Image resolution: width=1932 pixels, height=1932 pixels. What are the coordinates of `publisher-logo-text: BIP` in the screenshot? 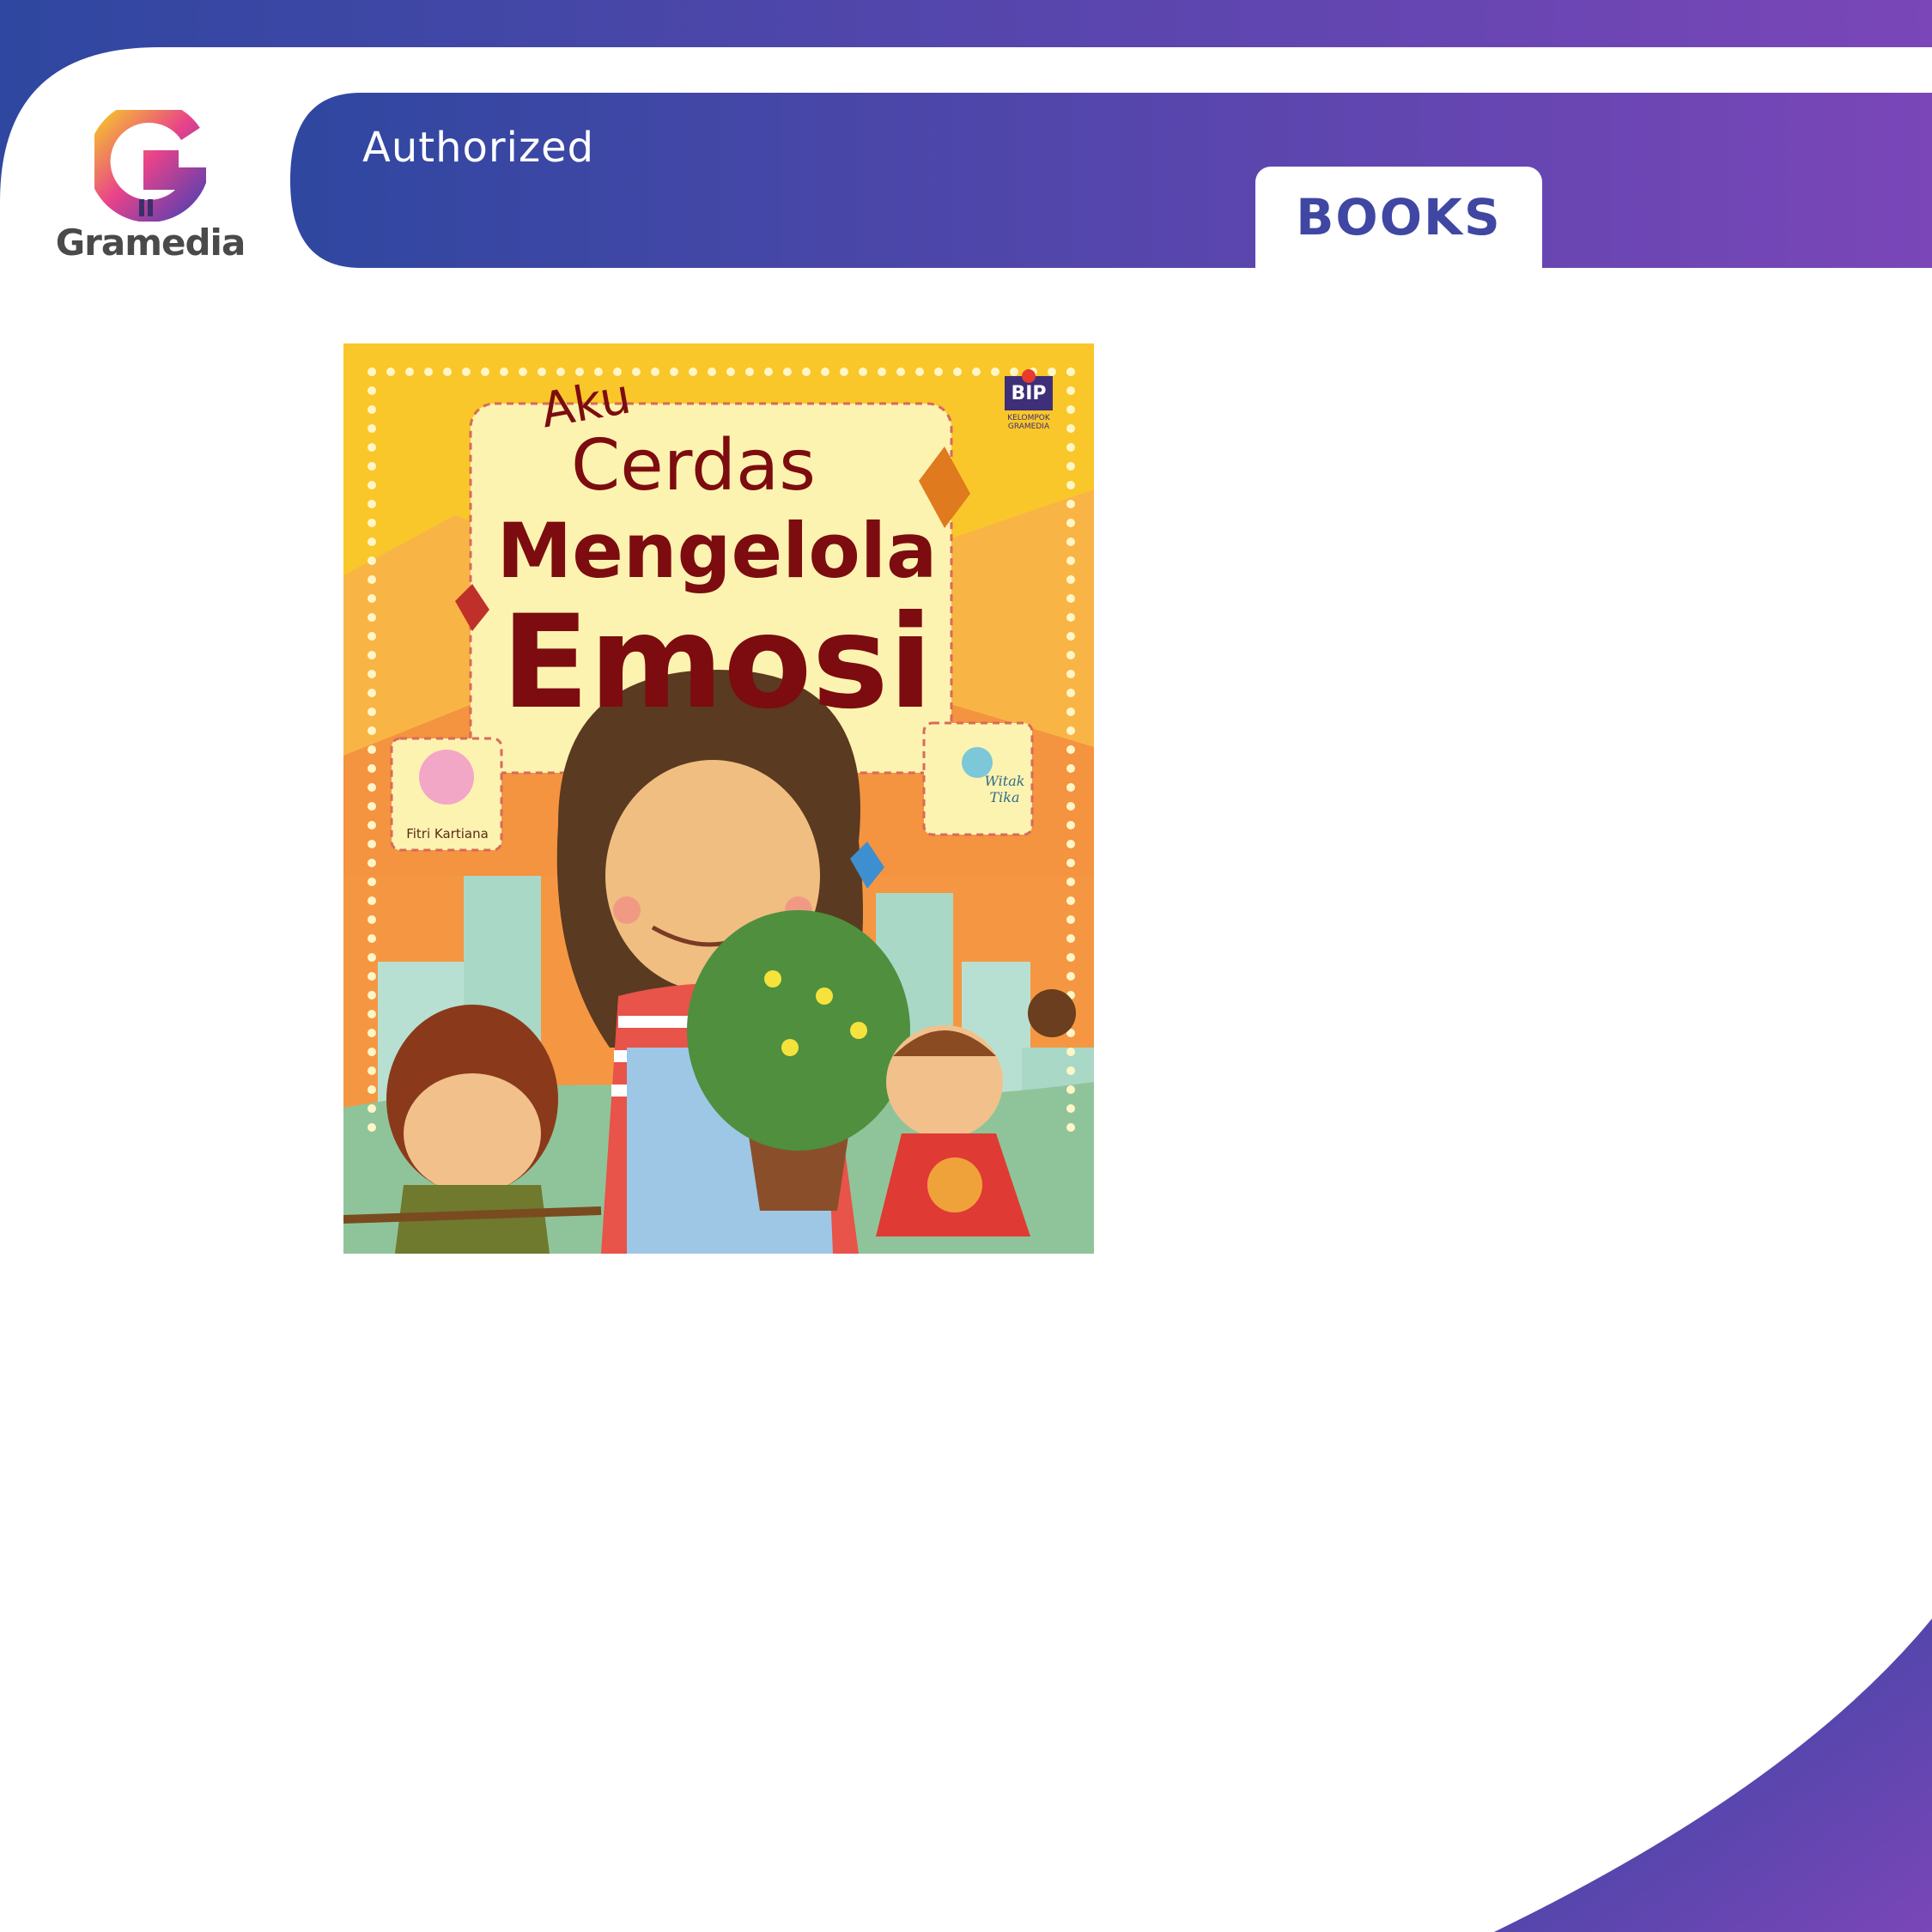 It's located at (1029, 393).